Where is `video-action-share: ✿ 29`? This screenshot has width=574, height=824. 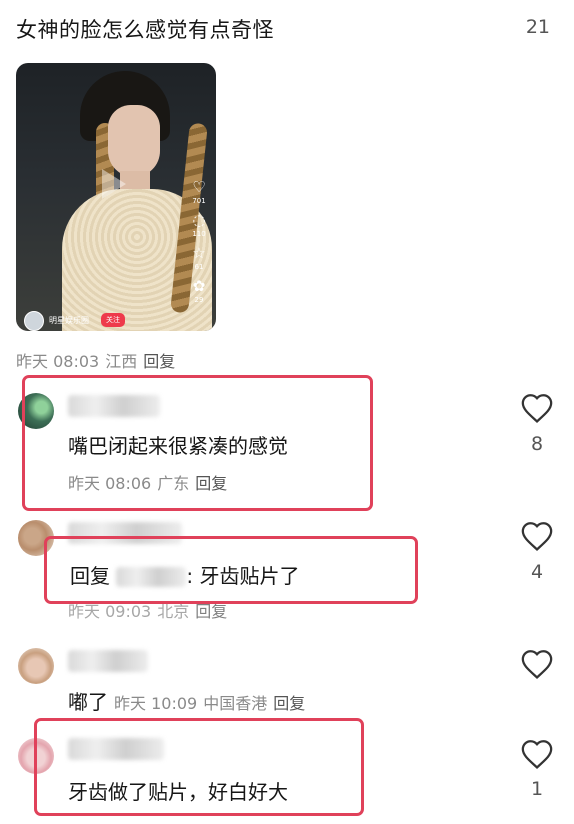
video-action-share: ✿ 29 is located at coordinates (199, 291).